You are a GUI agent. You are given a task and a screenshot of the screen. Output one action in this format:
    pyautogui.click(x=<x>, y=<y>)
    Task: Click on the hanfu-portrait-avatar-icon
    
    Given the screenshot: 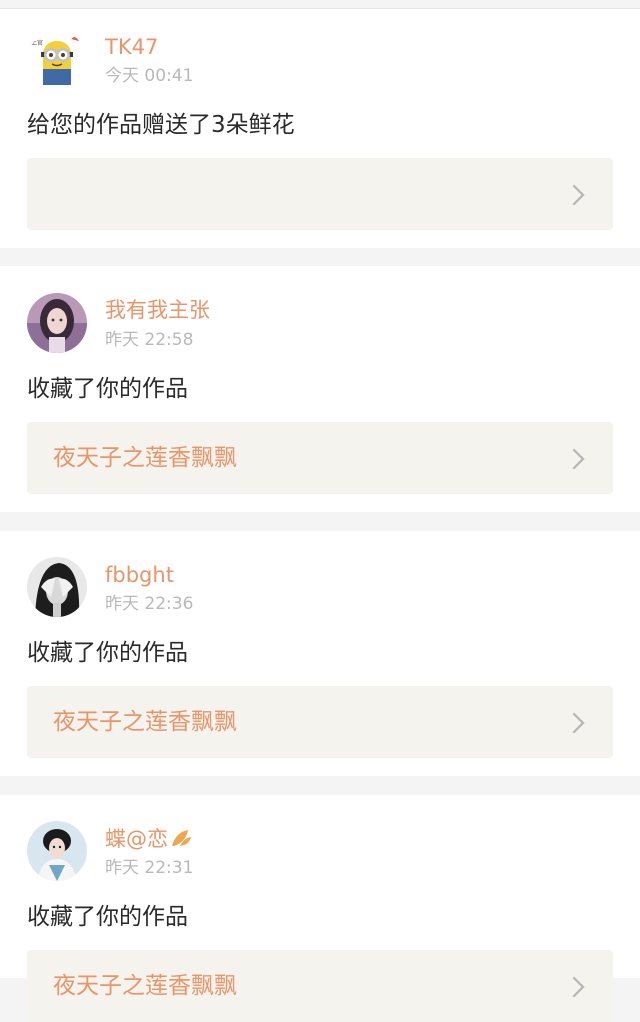 What is the action you would take?
    pyautogui.click(x=57, y=851)
    